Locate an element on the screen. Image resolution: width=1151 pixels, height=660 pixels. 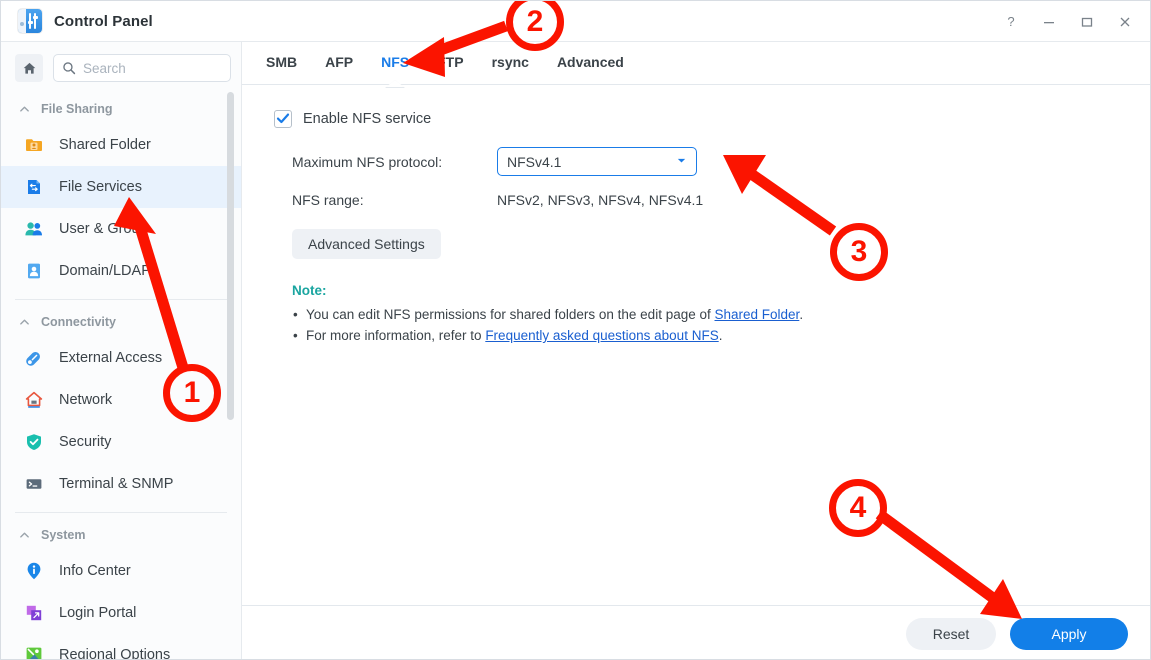
sidebar-item-label: File Services is located at coordinates (100, 187).